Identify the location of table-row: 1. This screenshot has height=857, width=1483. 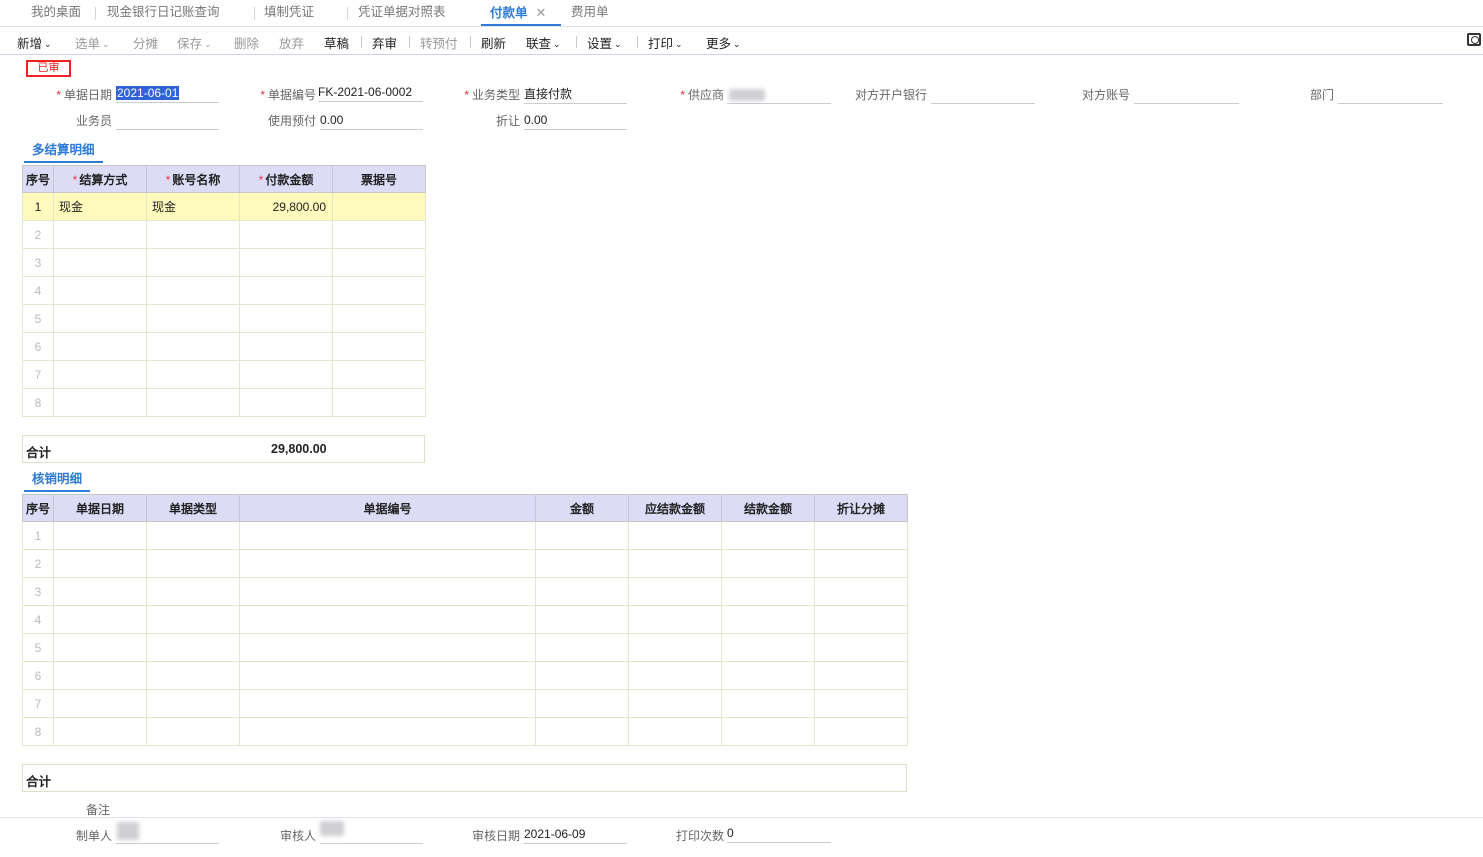
(465, 535).